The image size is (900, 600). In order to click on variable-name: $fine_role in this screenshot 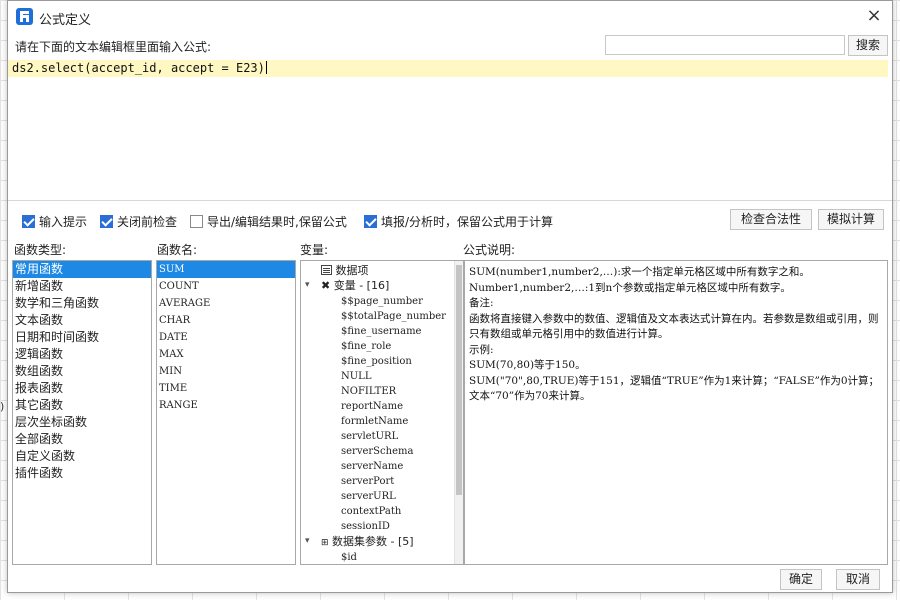, I will do `click(366, 346)`.